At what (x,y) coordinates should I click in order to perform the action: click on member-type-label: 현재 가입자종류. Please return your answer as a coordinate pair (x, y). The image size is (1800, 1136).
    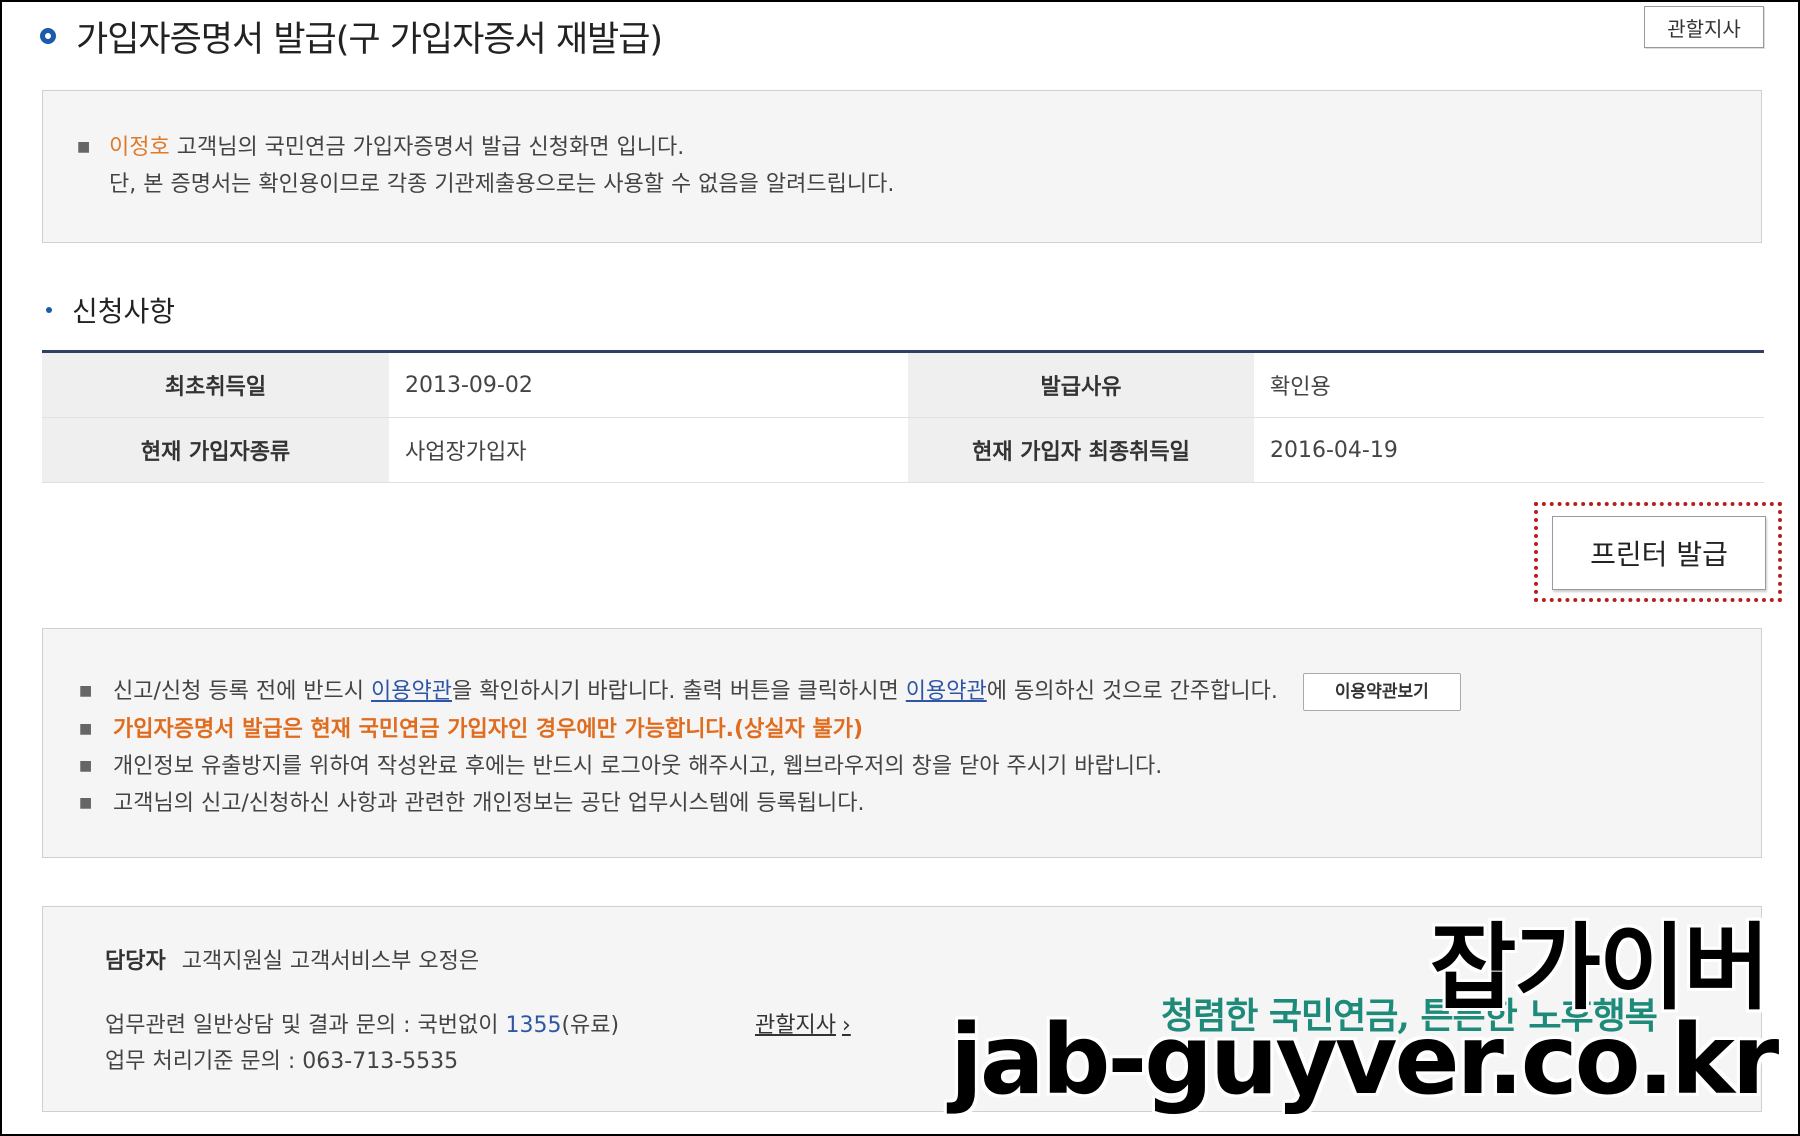
    Looking at the image, I should click on (215, 450).